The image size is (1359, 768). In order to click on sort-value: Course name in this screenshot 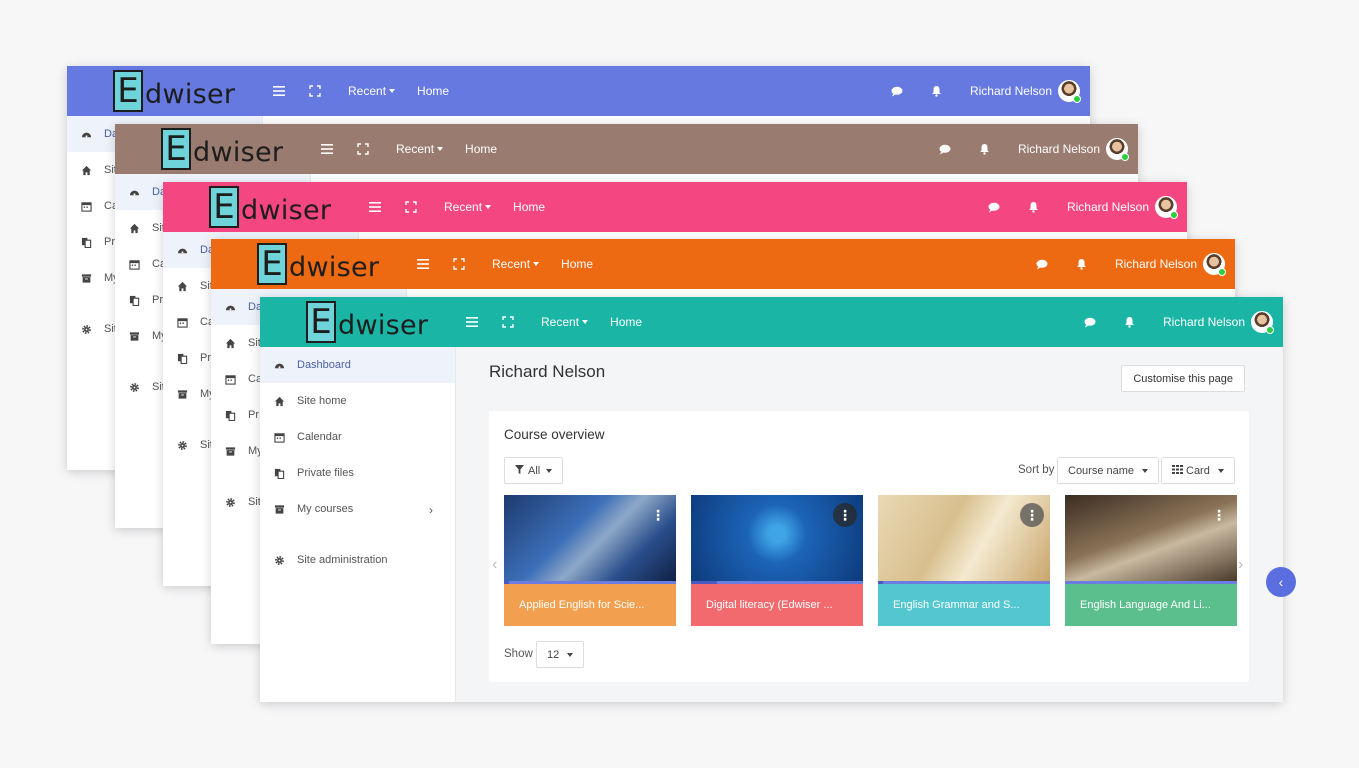, I will do `click(1101, 470)`.